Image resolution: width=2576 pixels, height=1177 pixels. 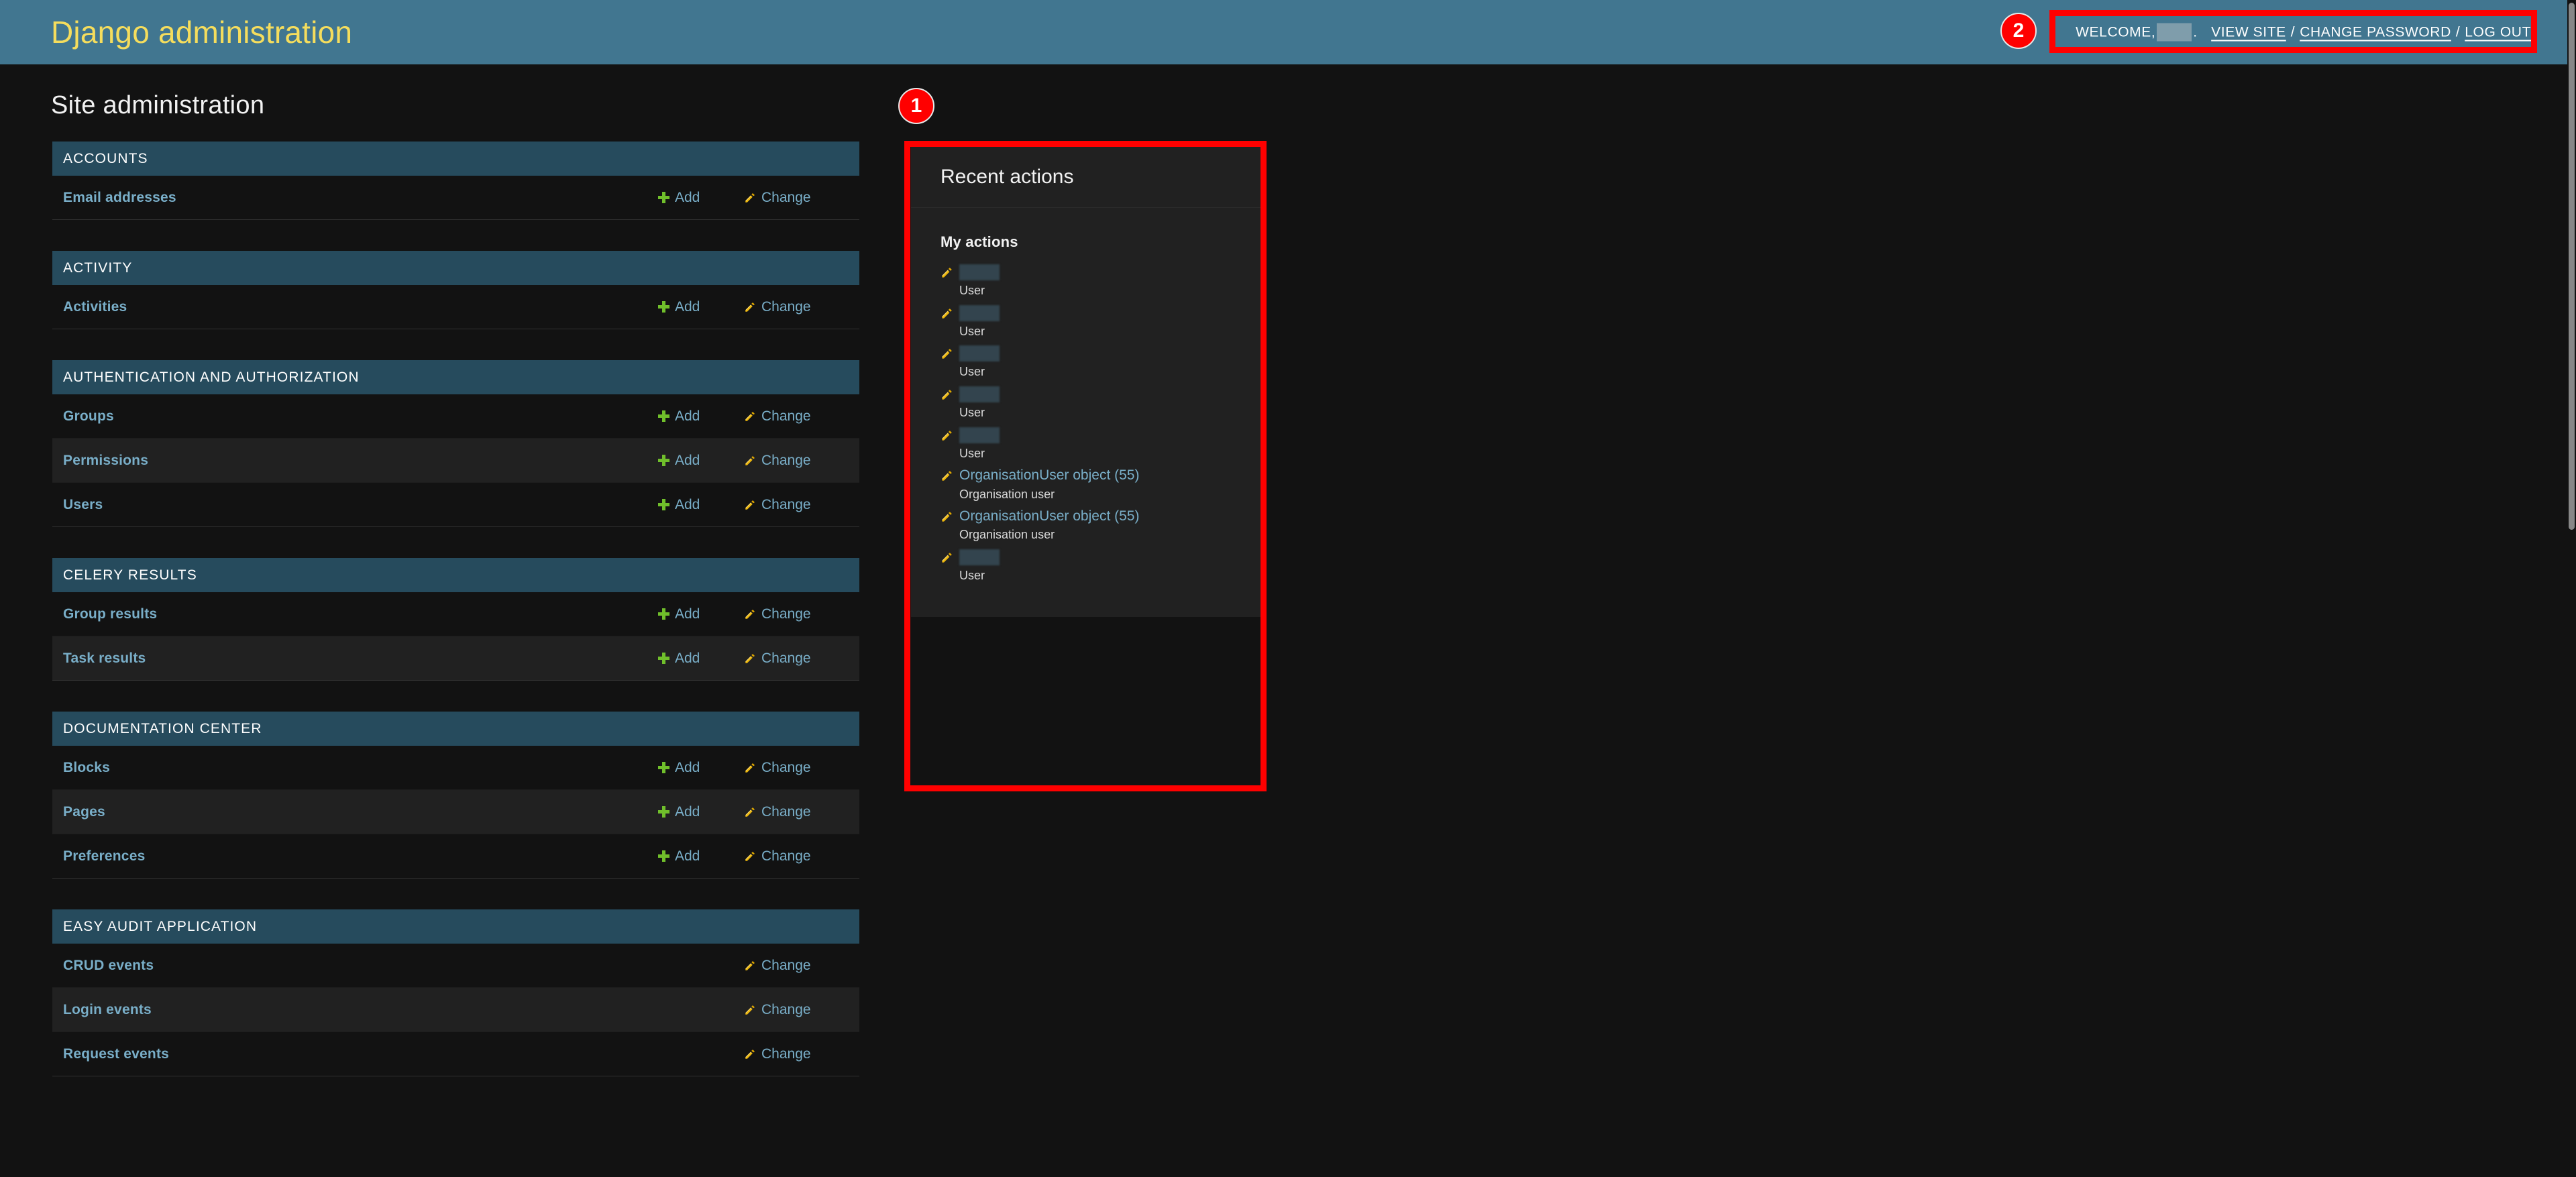 I want to click on model-link: Login events, so click(x=360, y=1010).